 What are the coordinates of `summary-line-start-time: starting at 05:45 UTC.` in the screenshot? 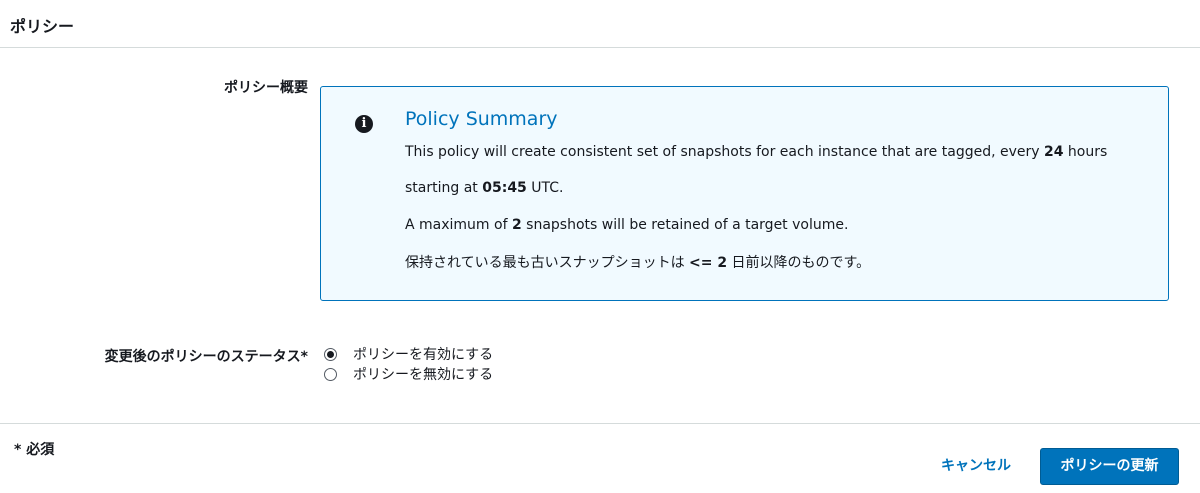 It's located at (484, 188).